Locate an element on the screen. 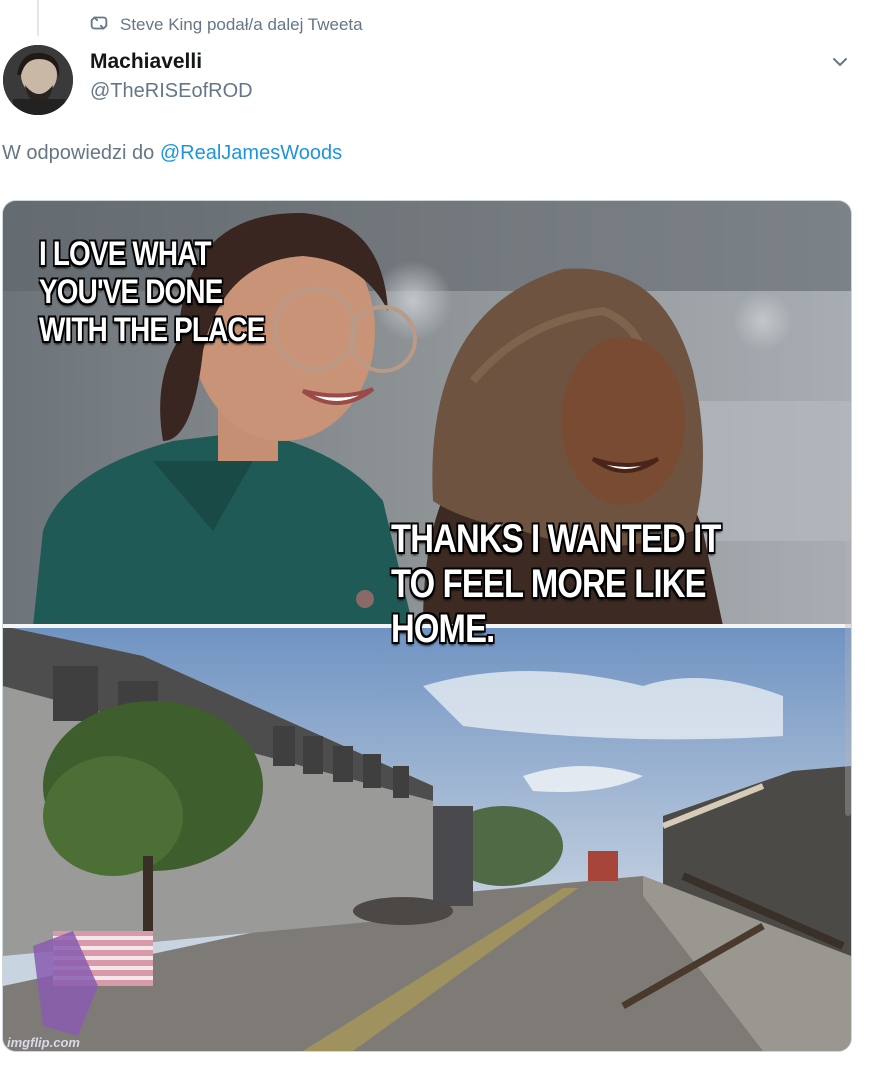 The height and width of the screenshot is (1078, 870). scrollbar is located at coordinates (848, 651).